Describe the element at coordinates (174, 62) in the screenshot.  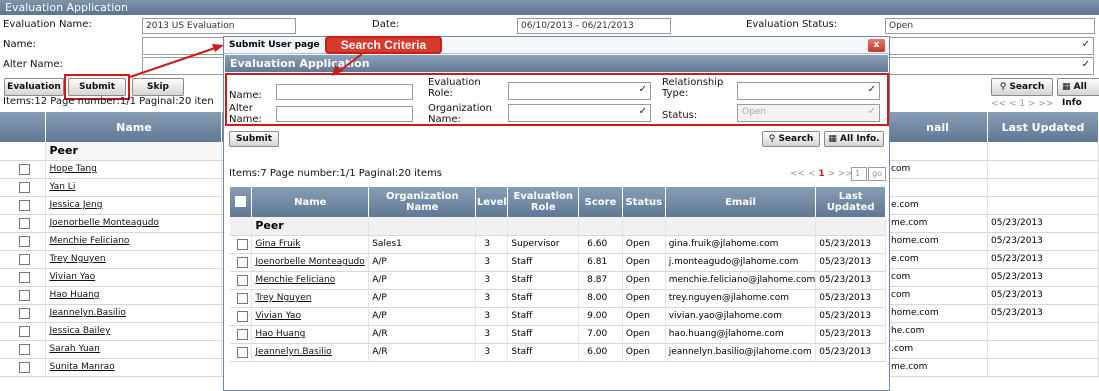
I see `arrow-to-dialog` at that location.